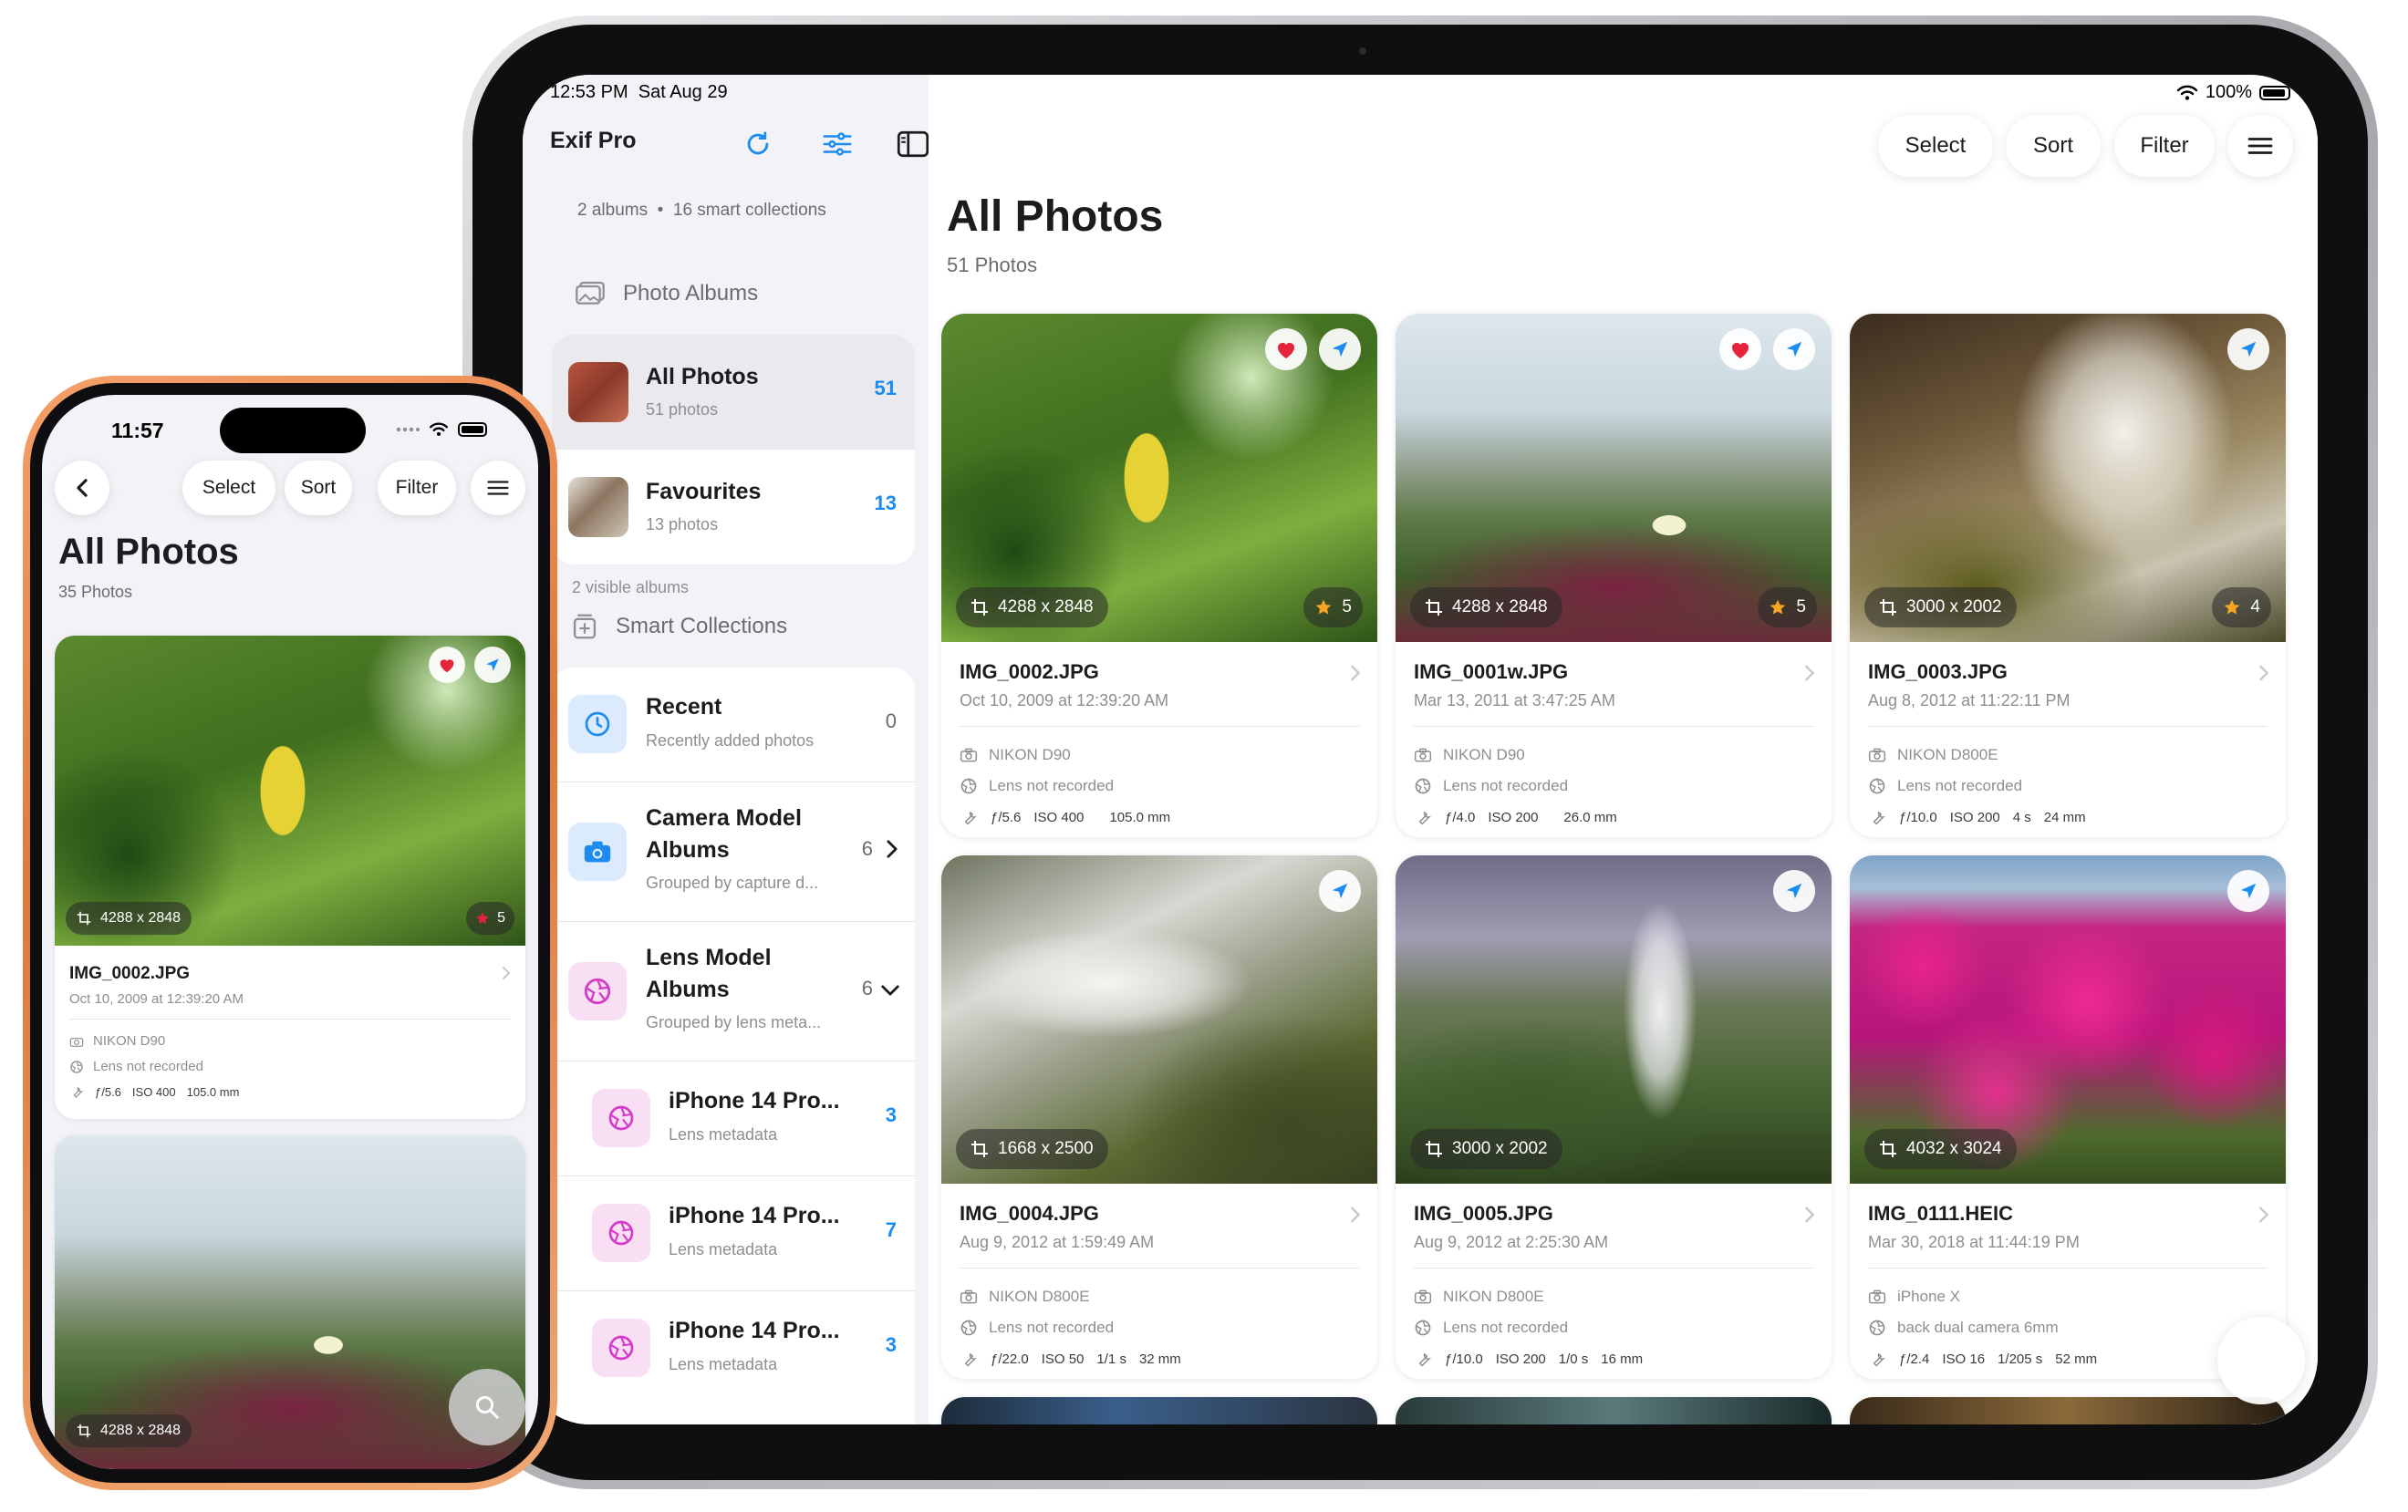 The height and width of the screenshot is (1512, 2408). I want to click on smart-collections-header: Smart Collections, so click(679, 626).